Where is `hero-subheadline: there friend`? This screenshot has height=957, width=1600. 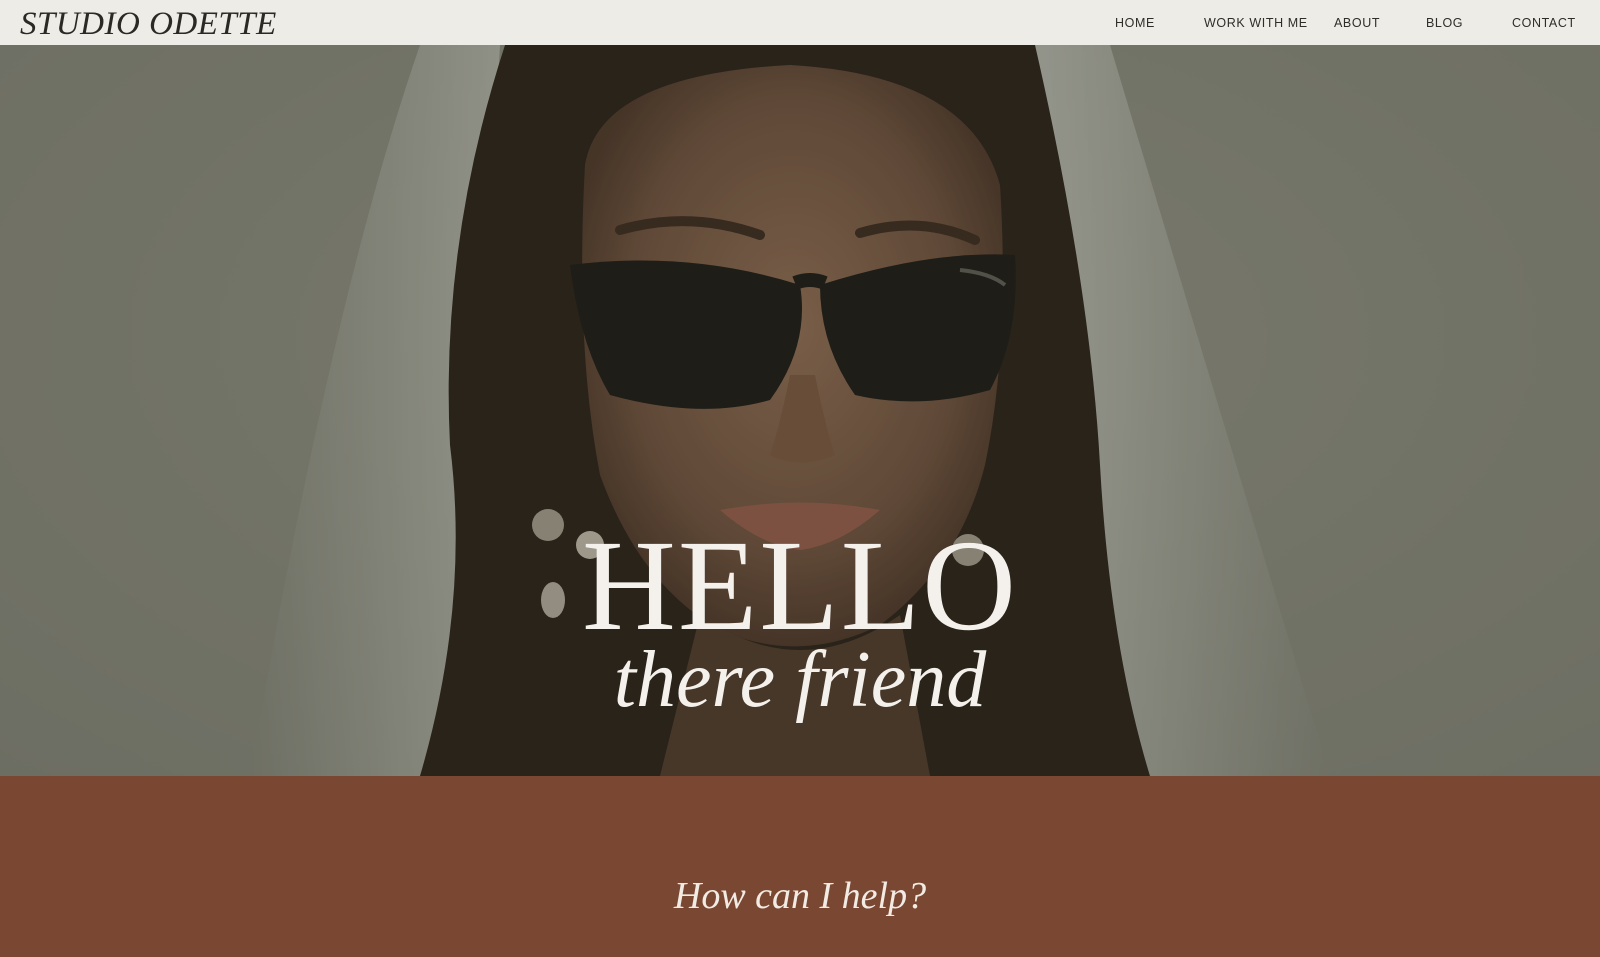
hero-subheadline: there friend is located at coordinates (800, 680).